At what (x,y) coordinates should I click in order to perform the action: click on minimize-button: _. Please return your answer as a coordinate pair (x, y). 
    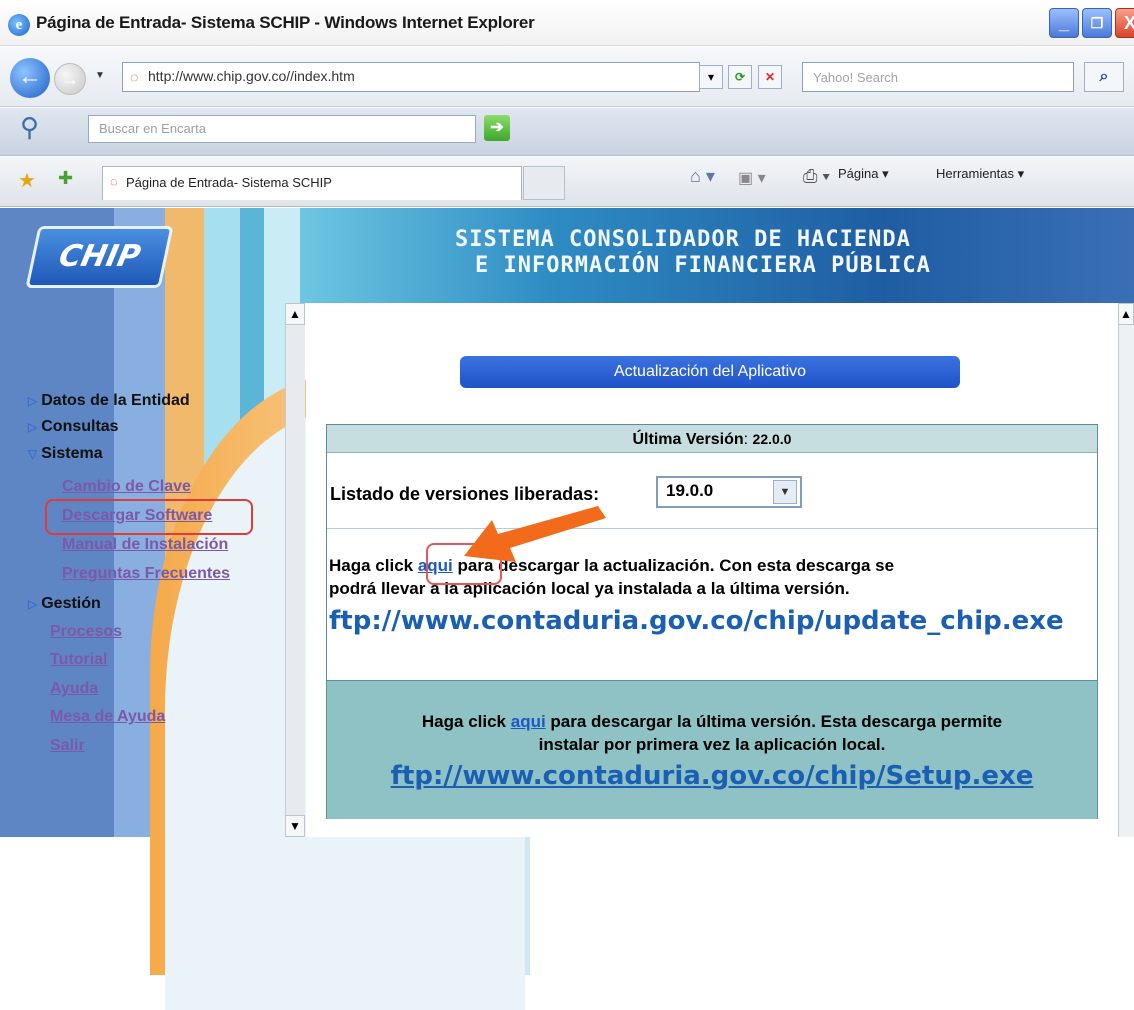
    Looking at the image, I should click on (1064, 23).